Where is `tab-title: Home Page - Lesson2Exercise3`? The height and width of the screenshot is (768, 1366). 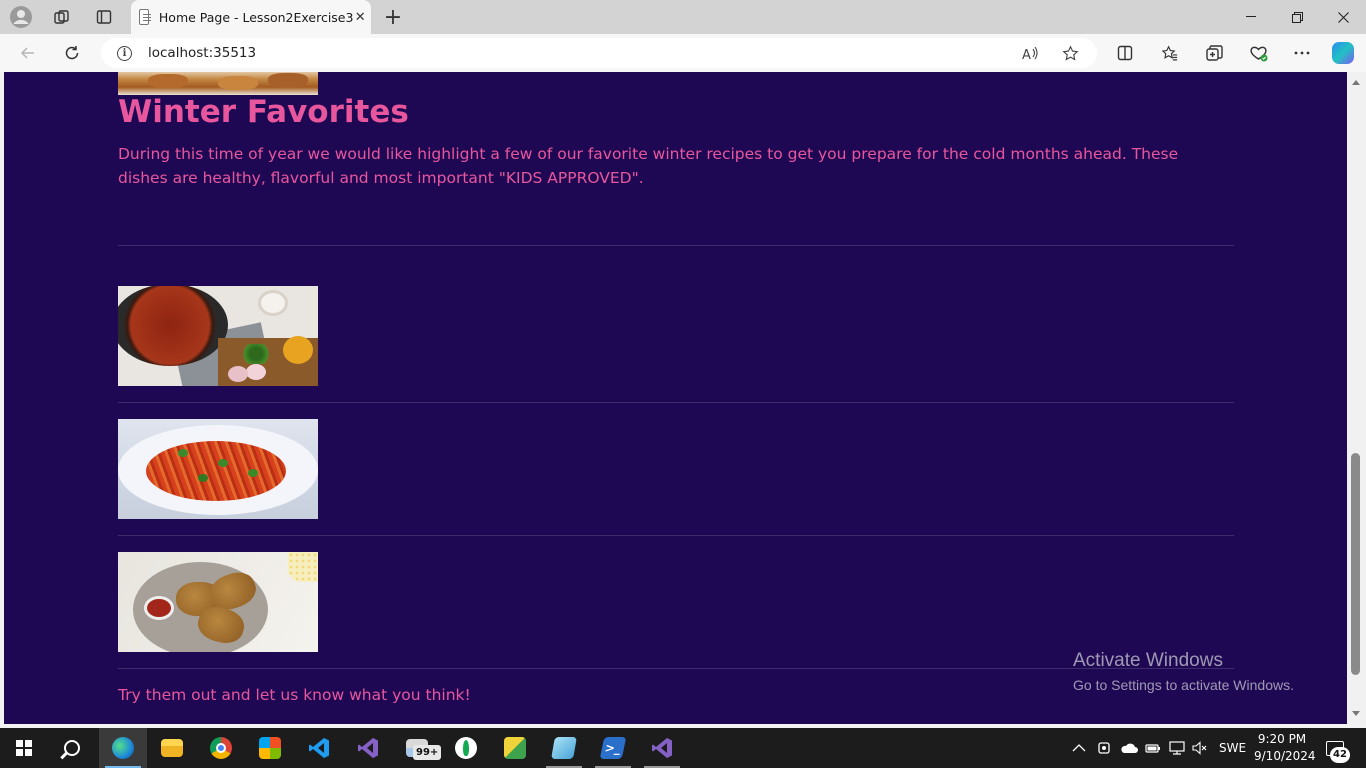 tab-title: Home Page - Lesson2Exercise3 is located at coordinates (256, 17).